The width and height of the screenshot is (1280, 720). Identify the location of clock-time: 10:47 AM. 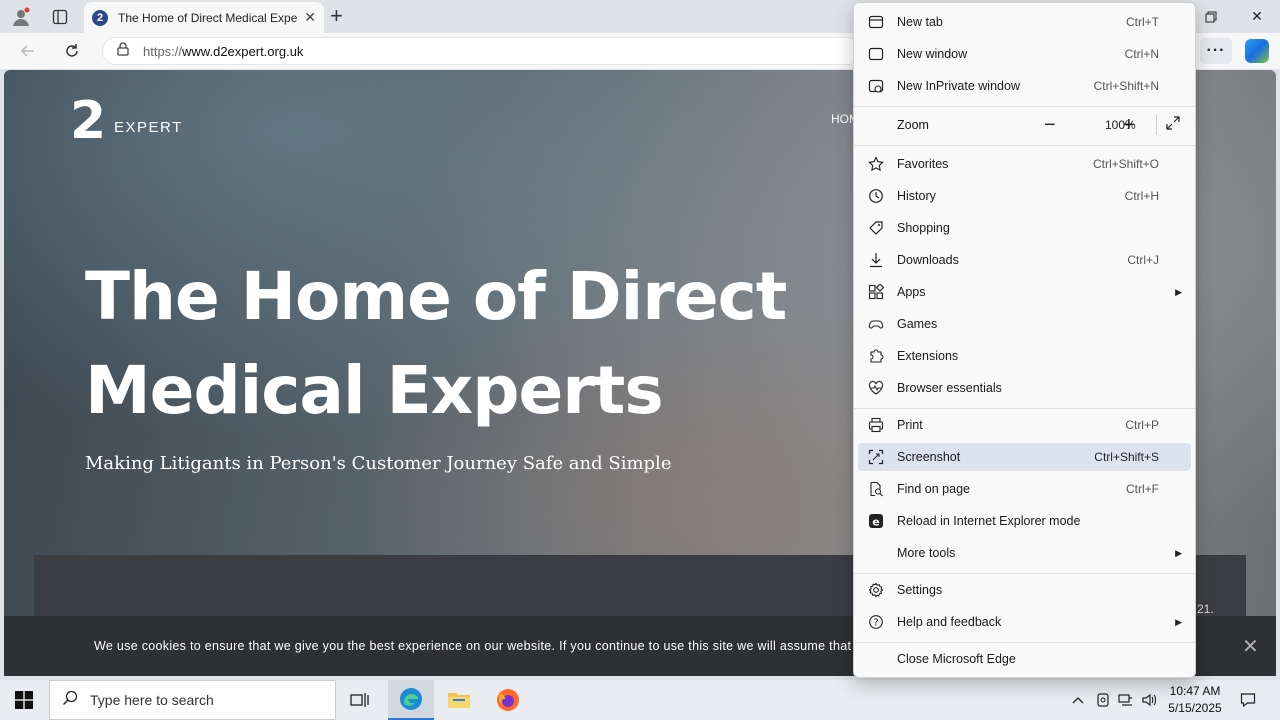
(1195, 691).